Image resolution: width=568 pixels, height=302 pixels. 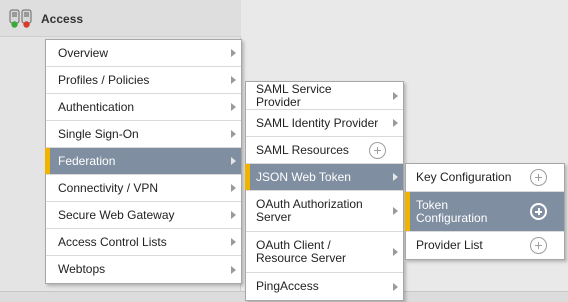 I want to click on menu-item-webtops: Webtops, so click(x=143, y=269).